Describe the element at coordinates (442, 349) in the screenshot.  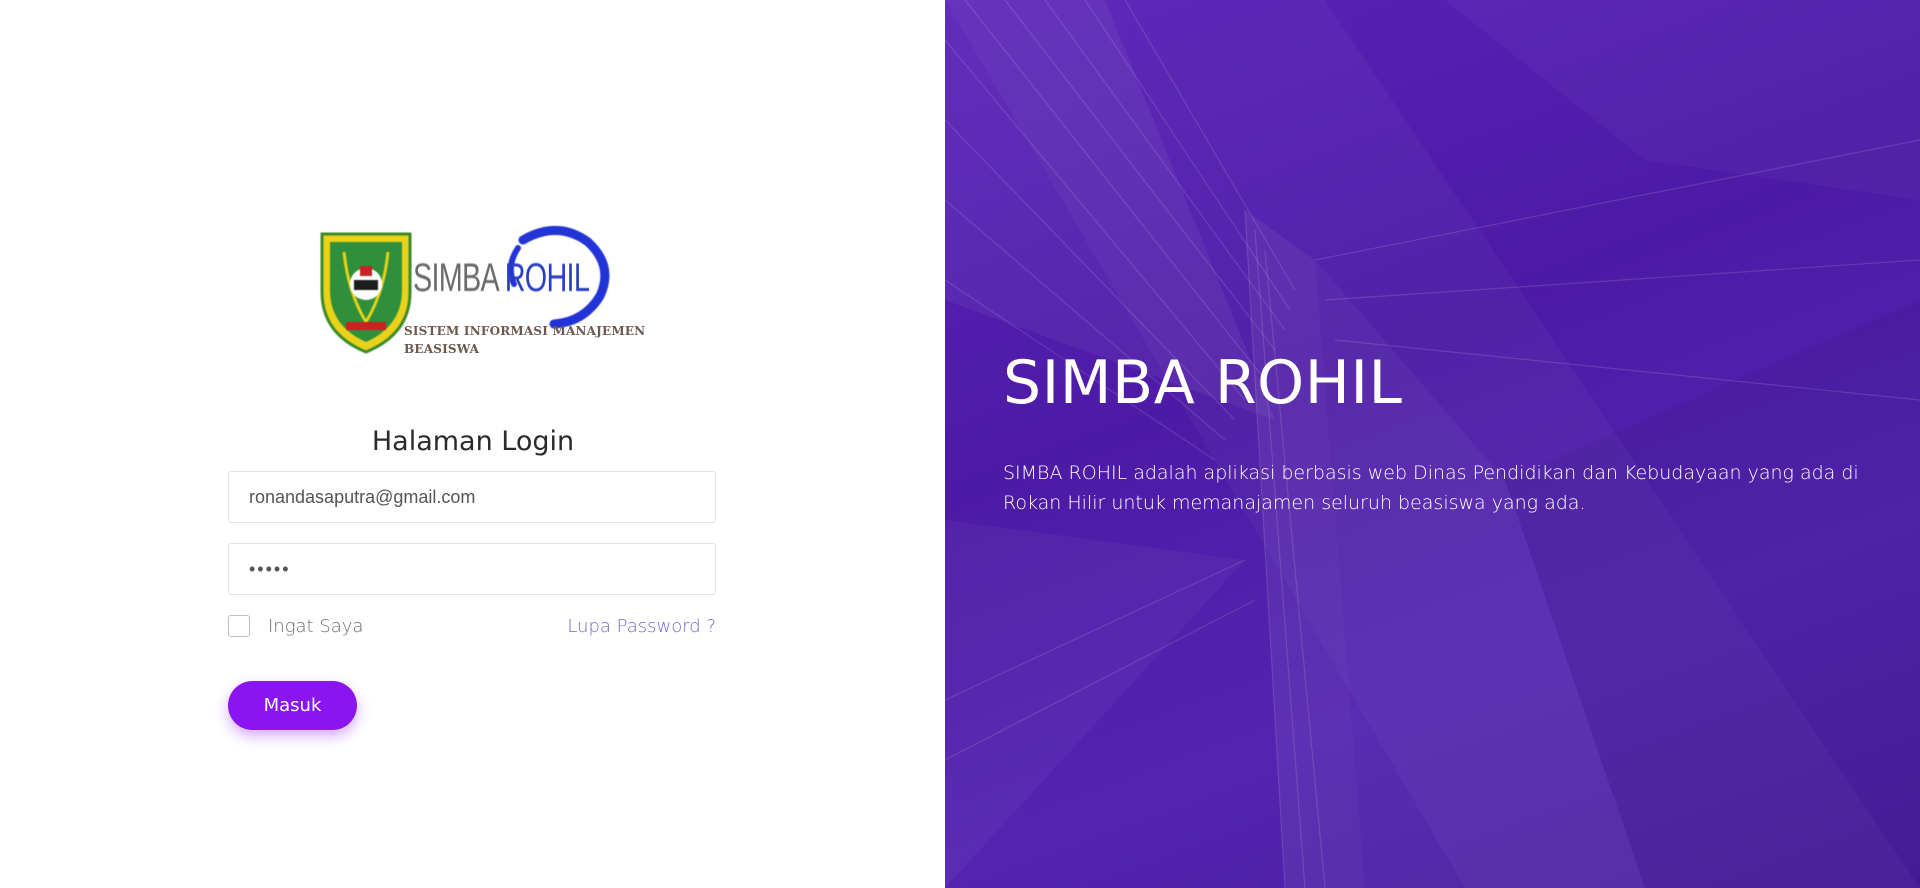
I see `logo-subtitle-line2: BEASISWA` at that location.